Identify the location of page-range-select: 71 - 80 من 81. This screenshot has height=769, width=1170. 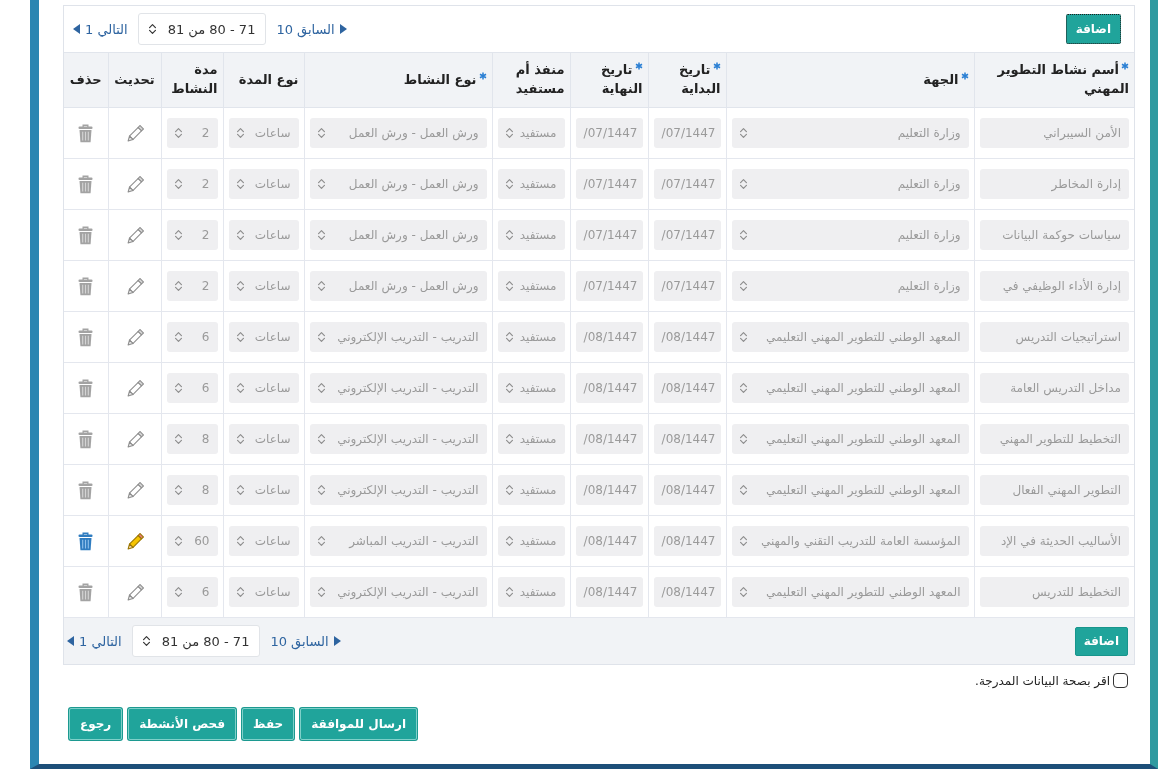
(202, 29).